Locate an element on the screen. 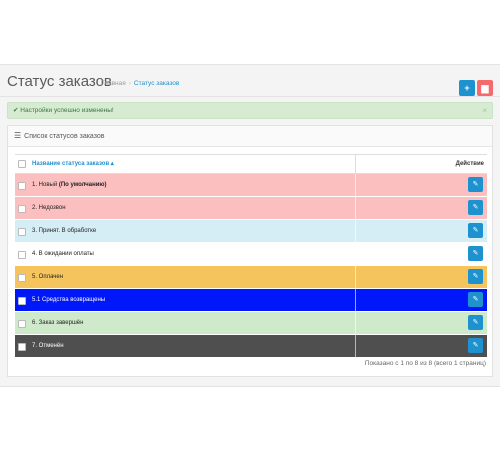 This screenshot has width=500, height=450. close-icon: × is located at coordinates (484, 110).